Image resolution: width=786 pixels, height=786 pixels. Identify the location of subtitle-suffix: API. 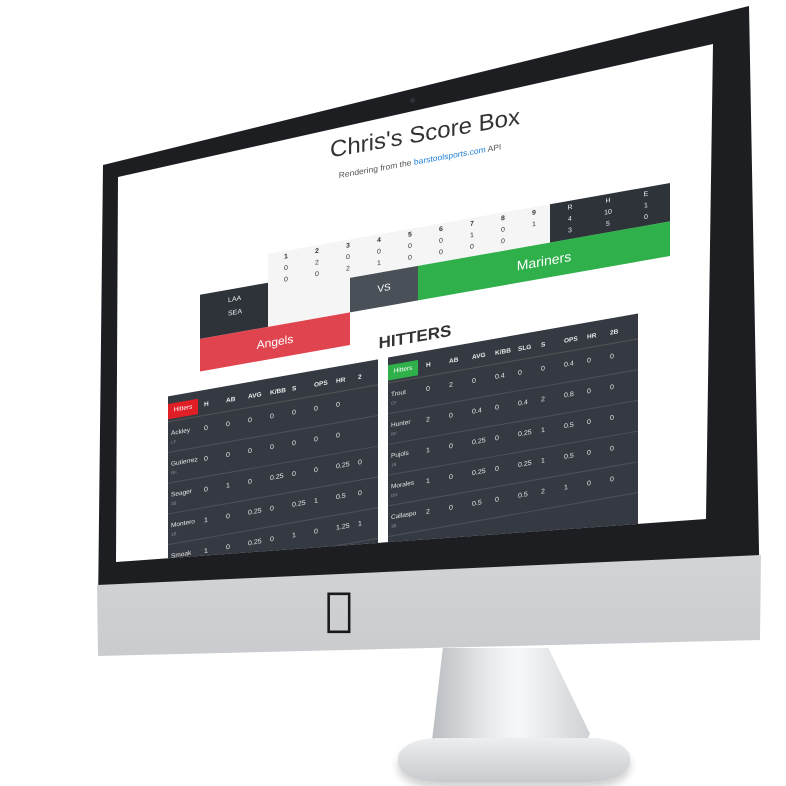
(493, 148).